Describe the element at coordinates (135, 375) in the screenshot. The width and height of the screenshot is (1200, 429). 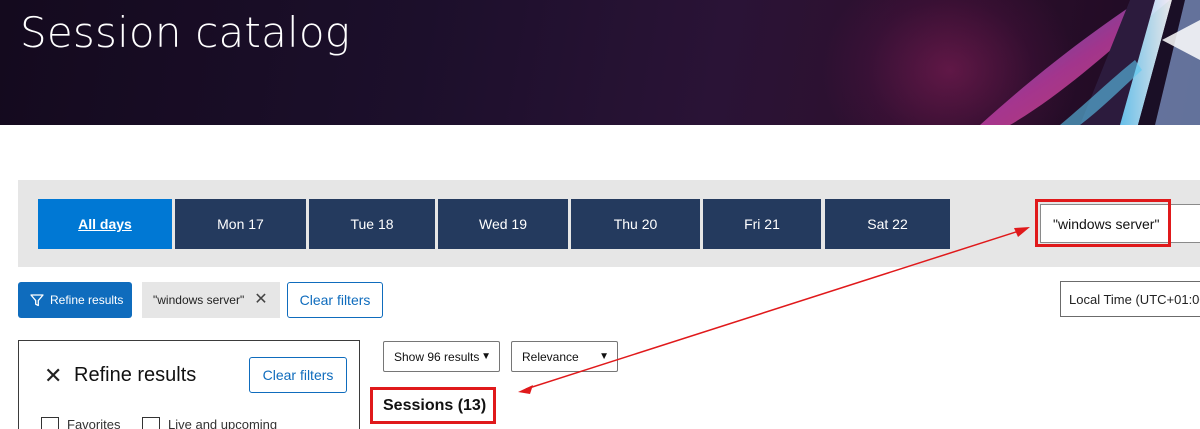
I see `refine-panel-title: Refine results` at that location.